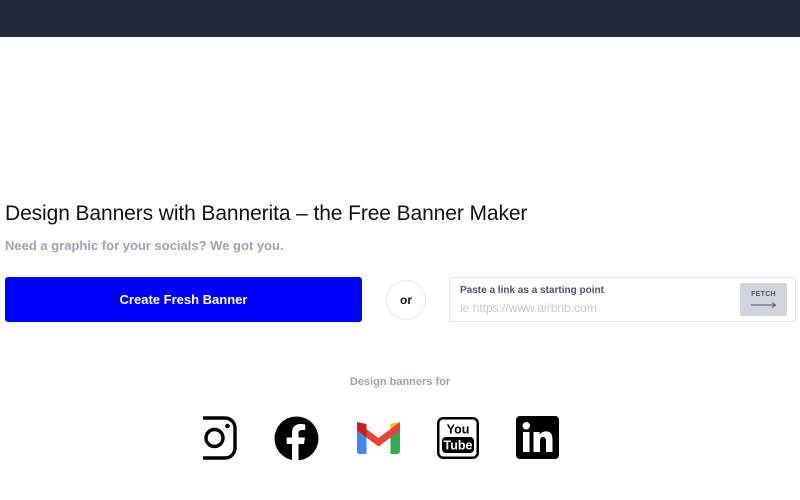 The width and height of the screenshot is (800, 500). What do you see at coordinates (532, 290) in the screenshot?
I see `link-input-label: Paste a link as a starting point` at bounding box center [532, 290].